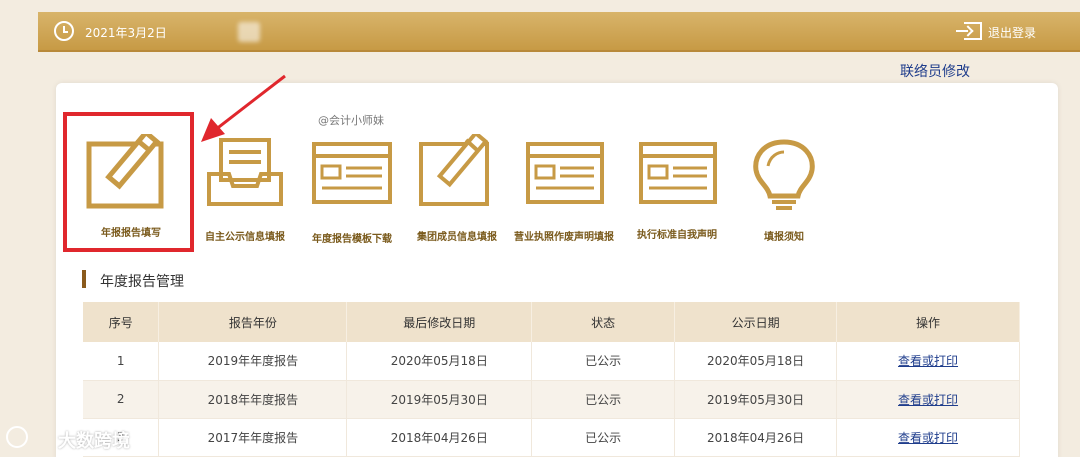 This screenshot has height=457, width=1080. I want to click on tile-instructions: 填报须知, so click(784, 185).